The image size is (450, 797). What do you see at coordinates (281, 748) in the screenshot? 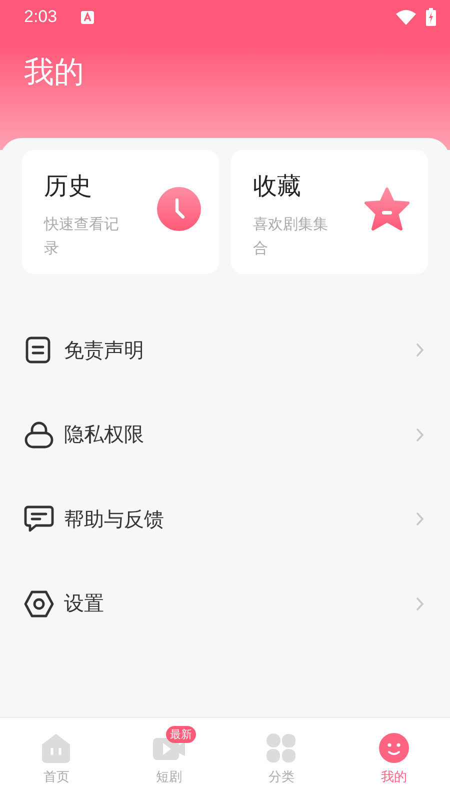
I see `grid-icon` at bounding box center [281, 748].